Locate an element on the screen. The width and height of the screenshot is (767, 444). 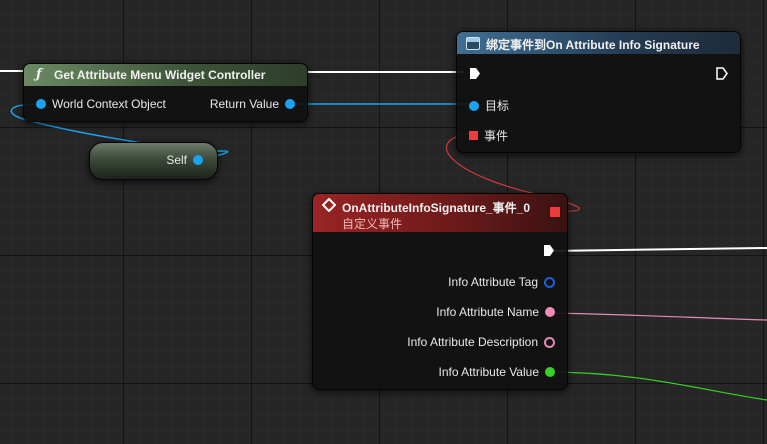
world-context-pin: World Context Object is located at coordinates (101, 104).